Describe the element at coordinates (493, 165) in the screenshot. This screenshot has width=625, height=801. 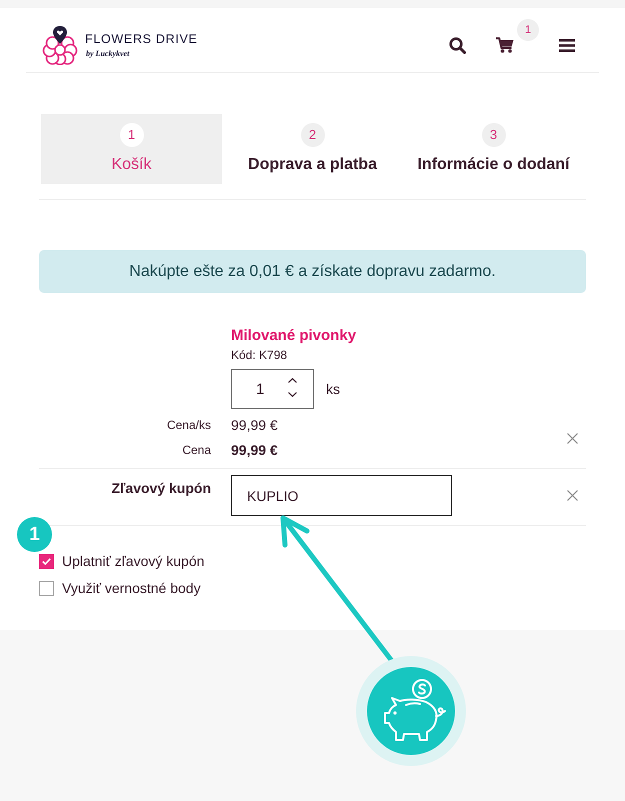
I see `step-label: Informácie o dodaní` at that location.